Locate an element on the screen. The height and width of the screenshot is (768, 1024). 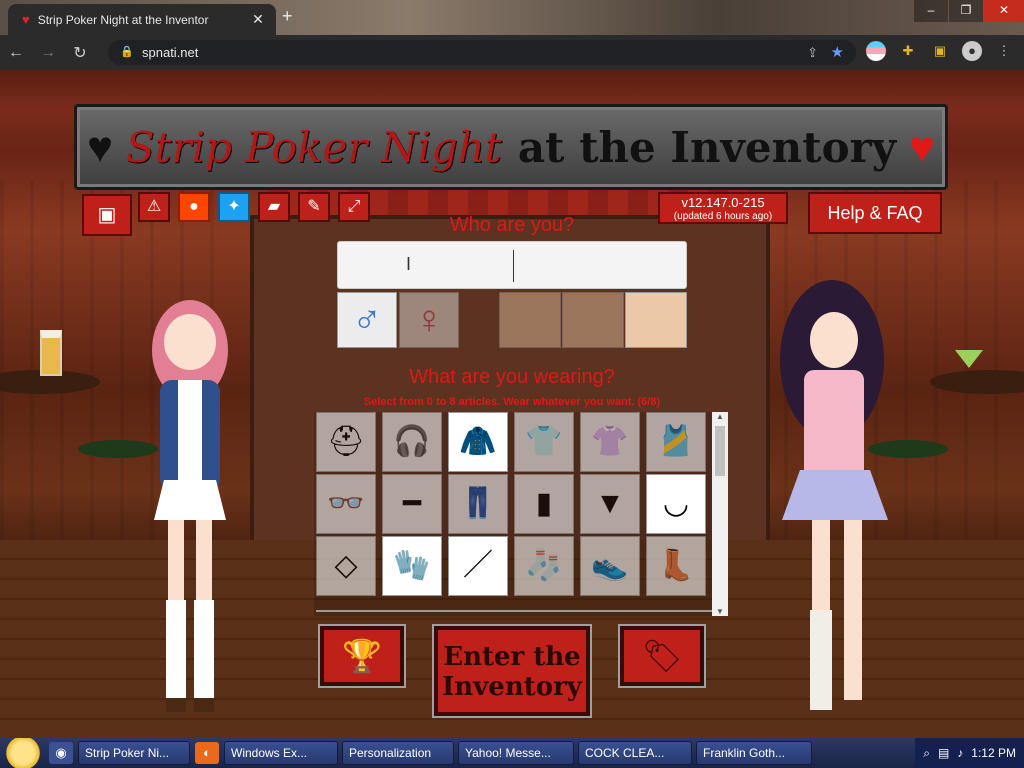
scroll-up-icon: ▲ is located at coordinates (720, 416).